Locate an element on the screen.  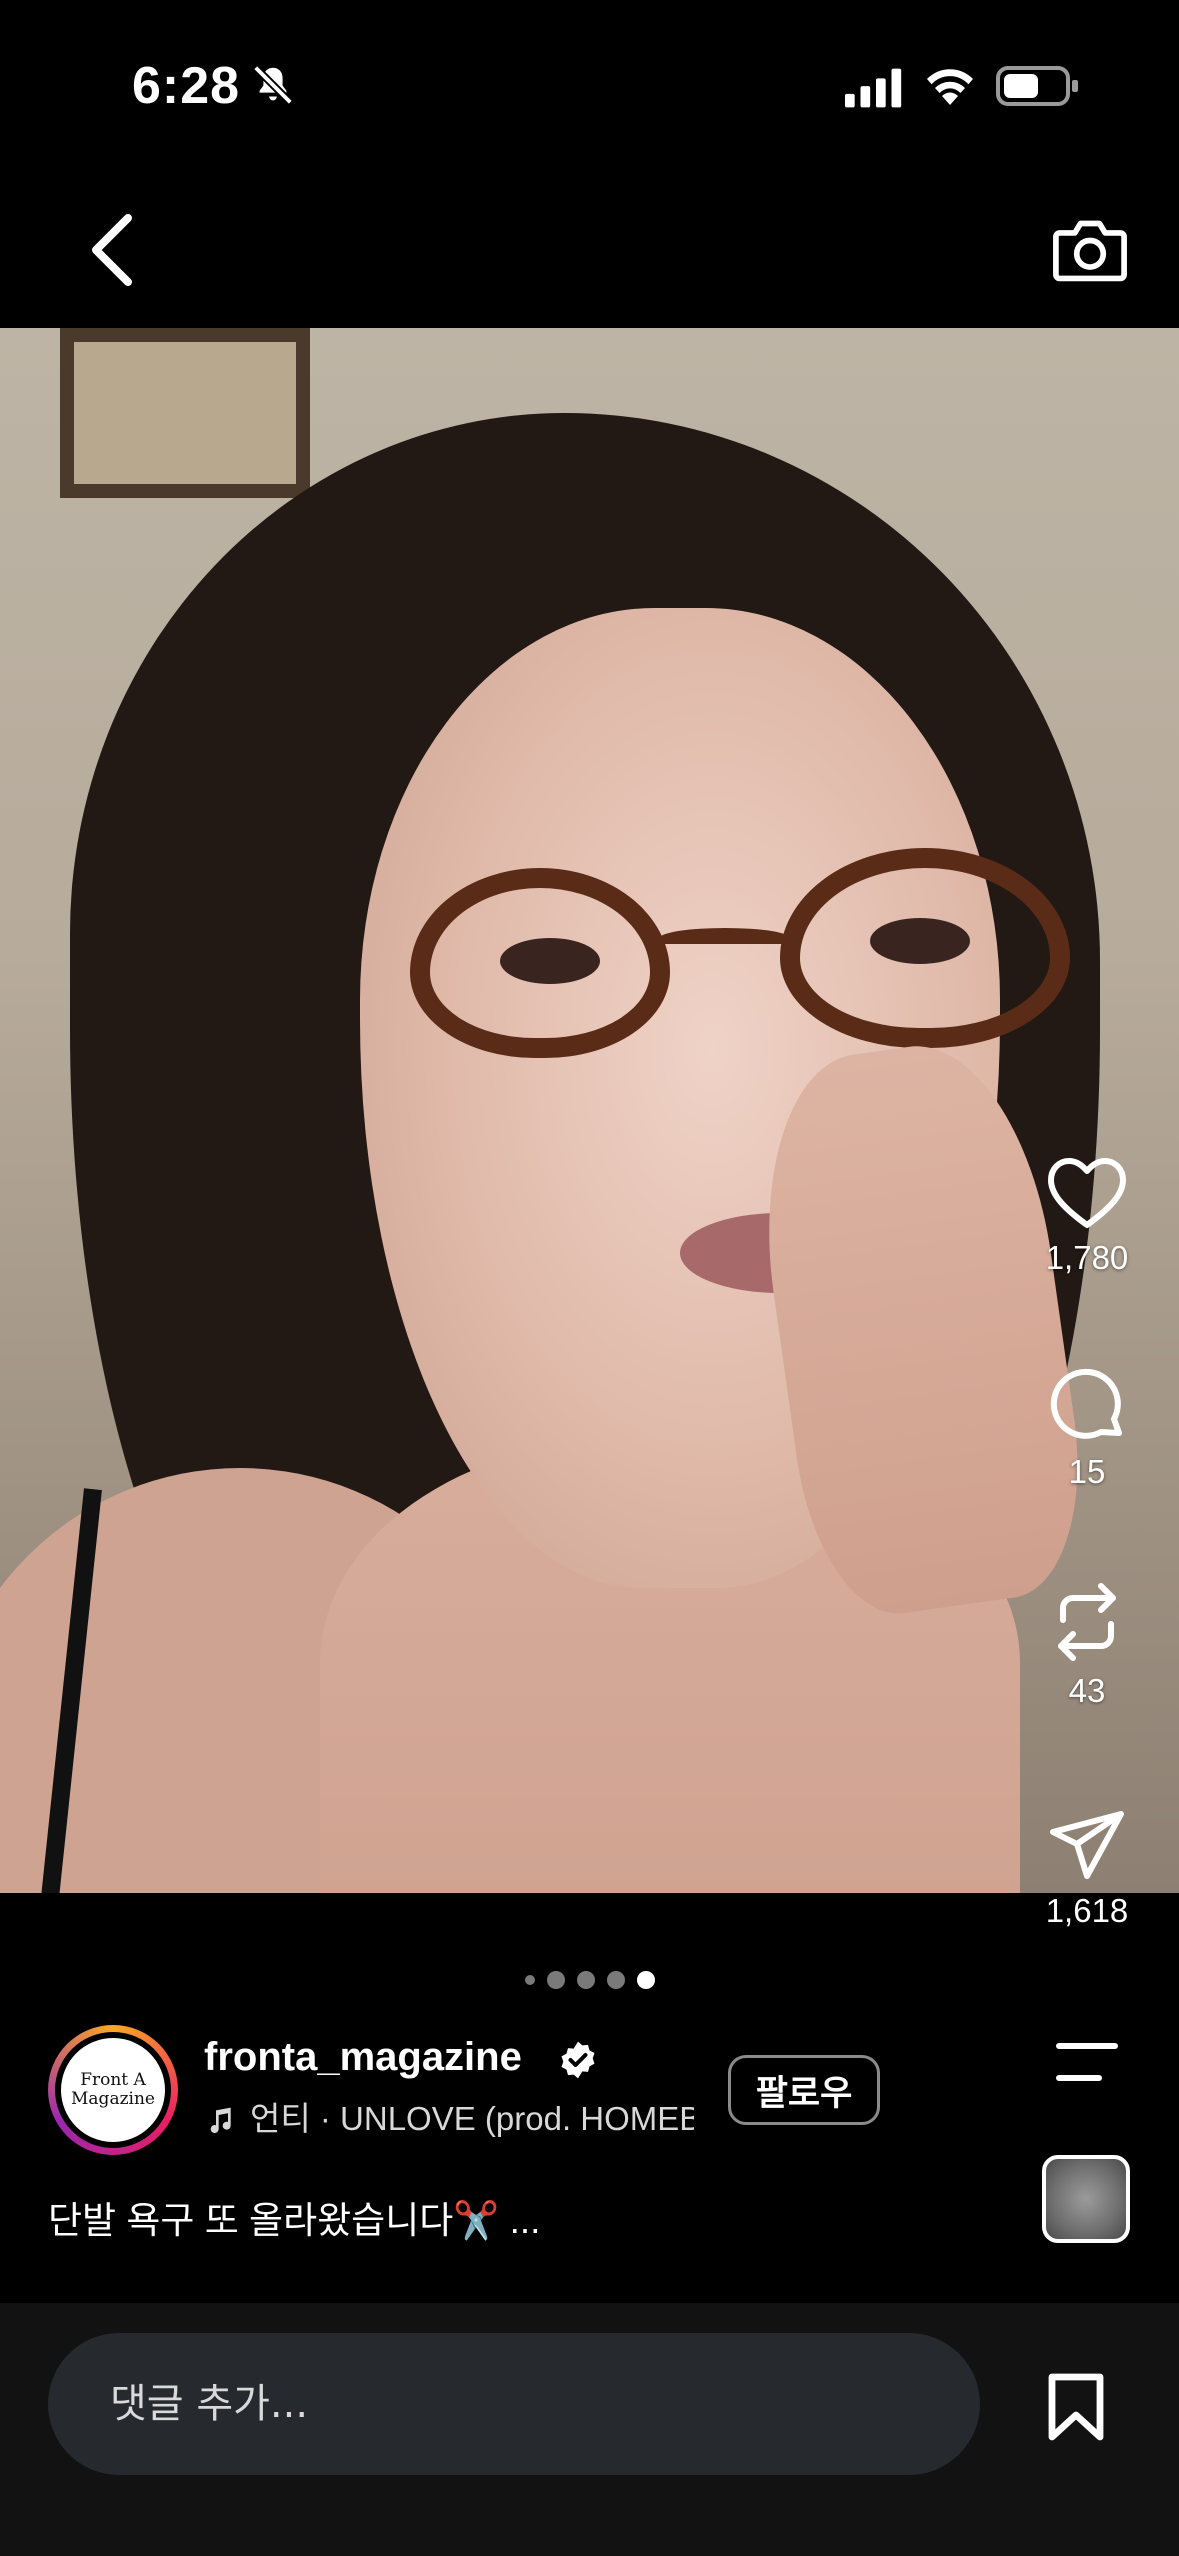
share-button: 1,618 is located at coordinates (1087, 1869).